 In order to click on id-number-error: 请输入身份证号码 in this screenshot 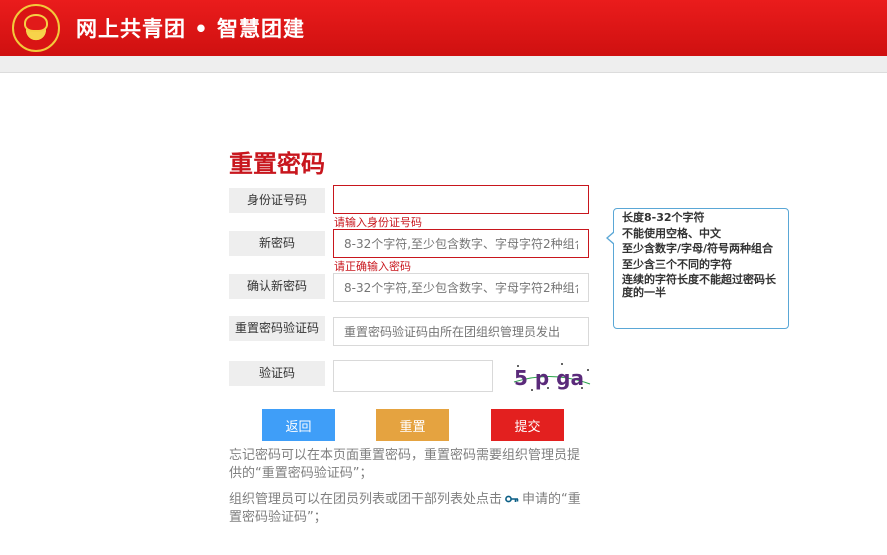, I will do `click(378, 222)`.